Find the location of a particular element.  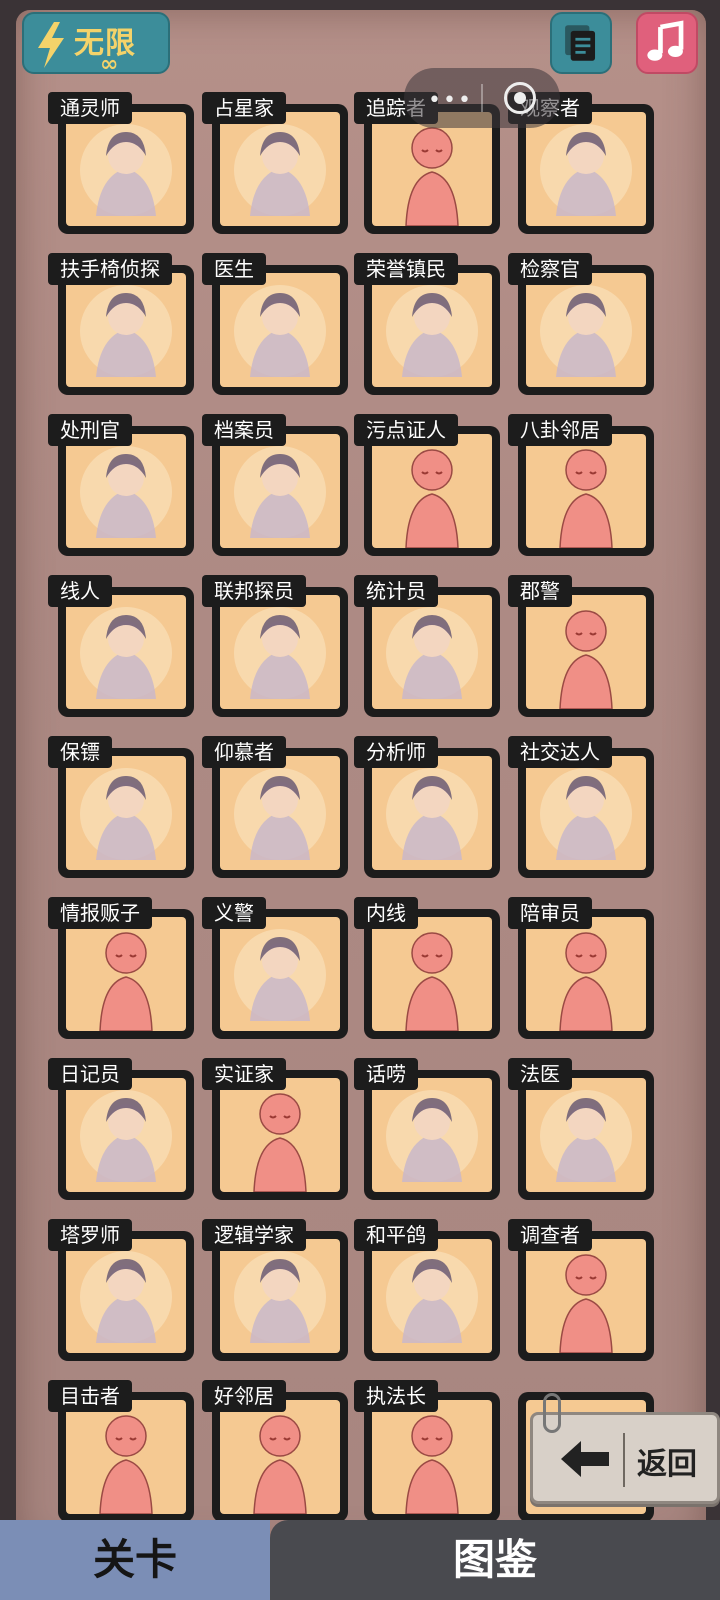

capsule-divider is located at coordinates (482, 98).